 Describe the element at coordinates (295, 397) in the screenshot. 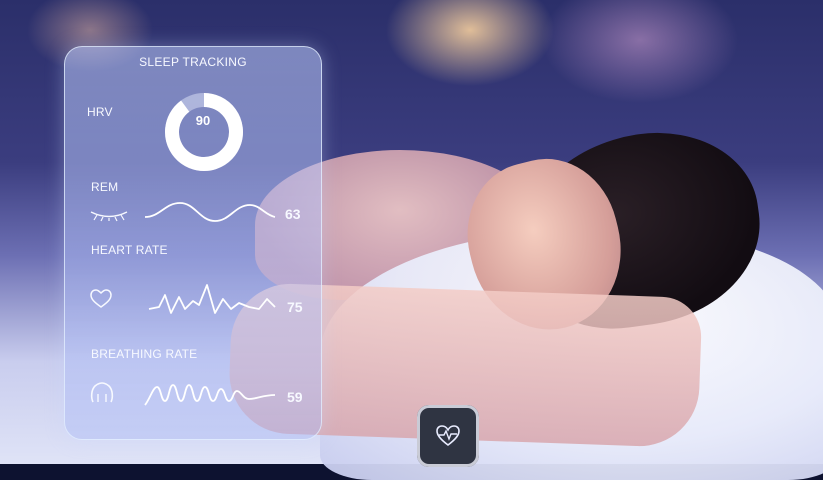

I see `breathing-rate-value: 59` at that location.